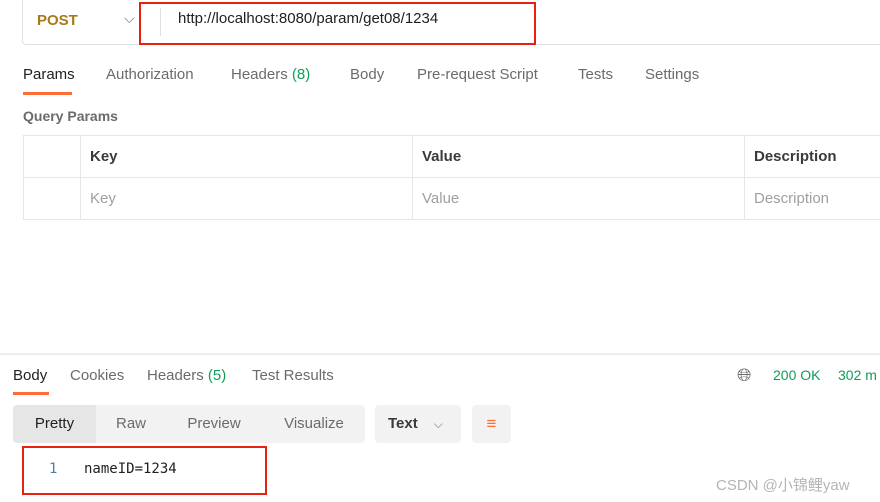 The width and height of the screenshot is (880, 502). Describe the element at coordinates (812, 198) in the screenshot. I see `description-input: Description` at that location.